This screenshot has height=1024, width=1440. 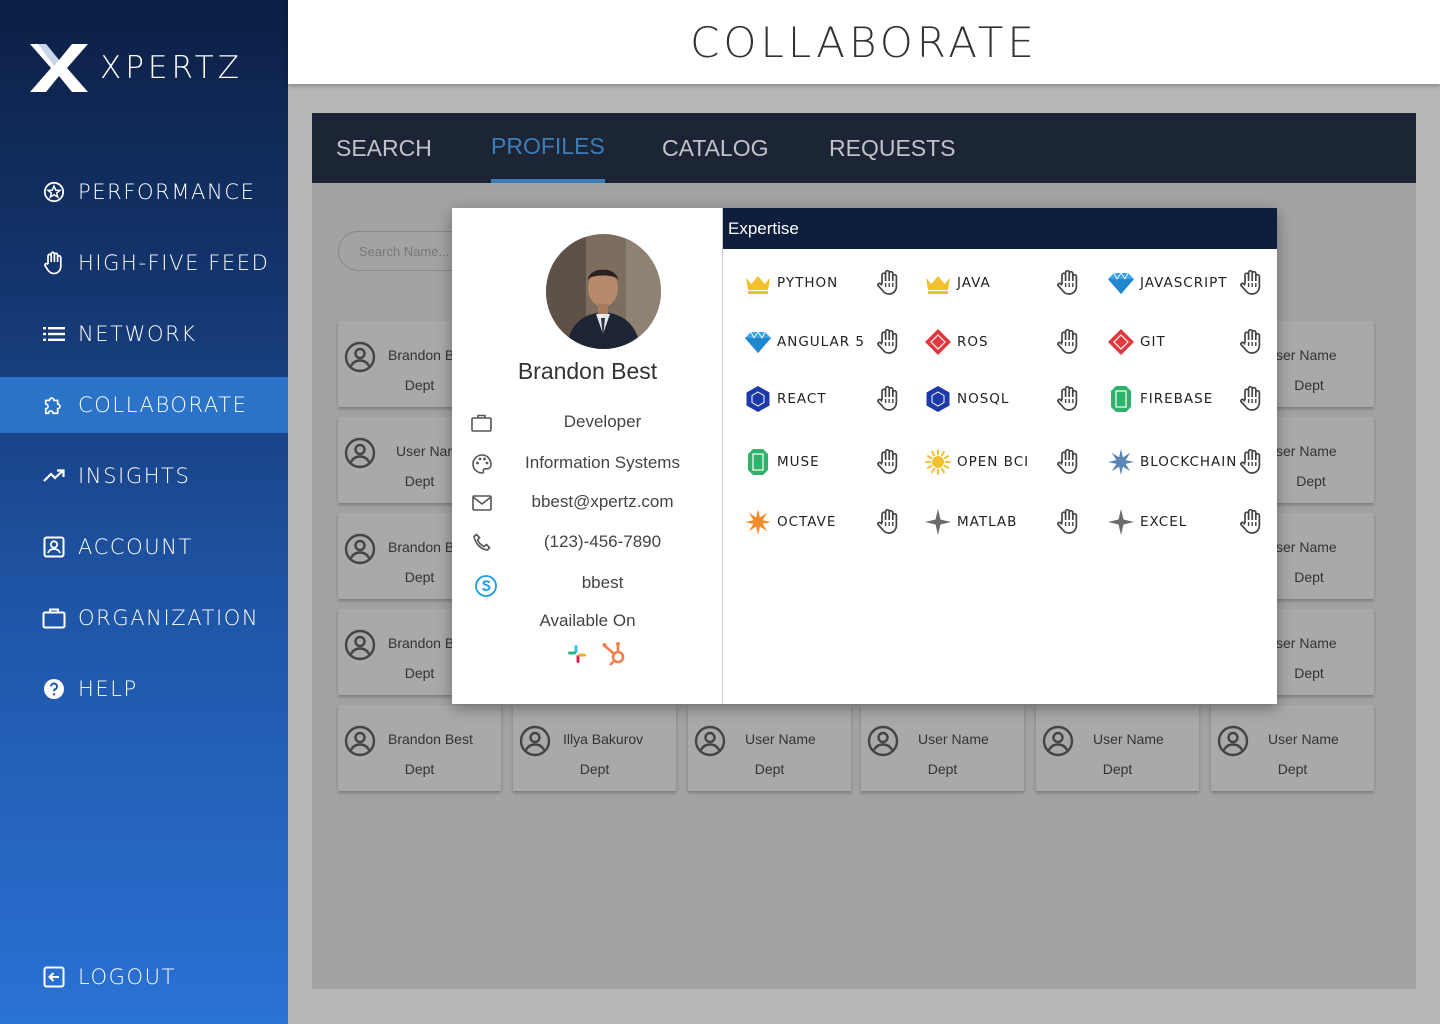 I want to click on sidebar-item-collaborate: COLLABORATE, so click(x=144, y=405).